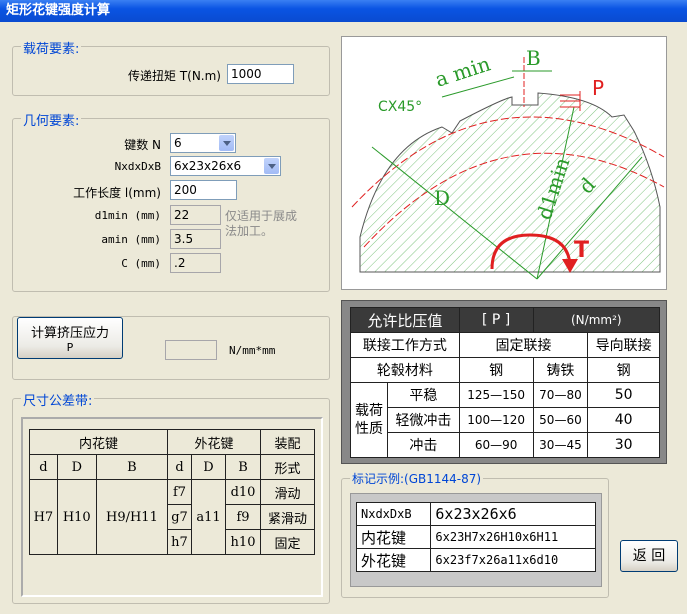 The width and height of the screenshot is (687, 614). I want to click on material-steel: 钢, so click(496, 370).